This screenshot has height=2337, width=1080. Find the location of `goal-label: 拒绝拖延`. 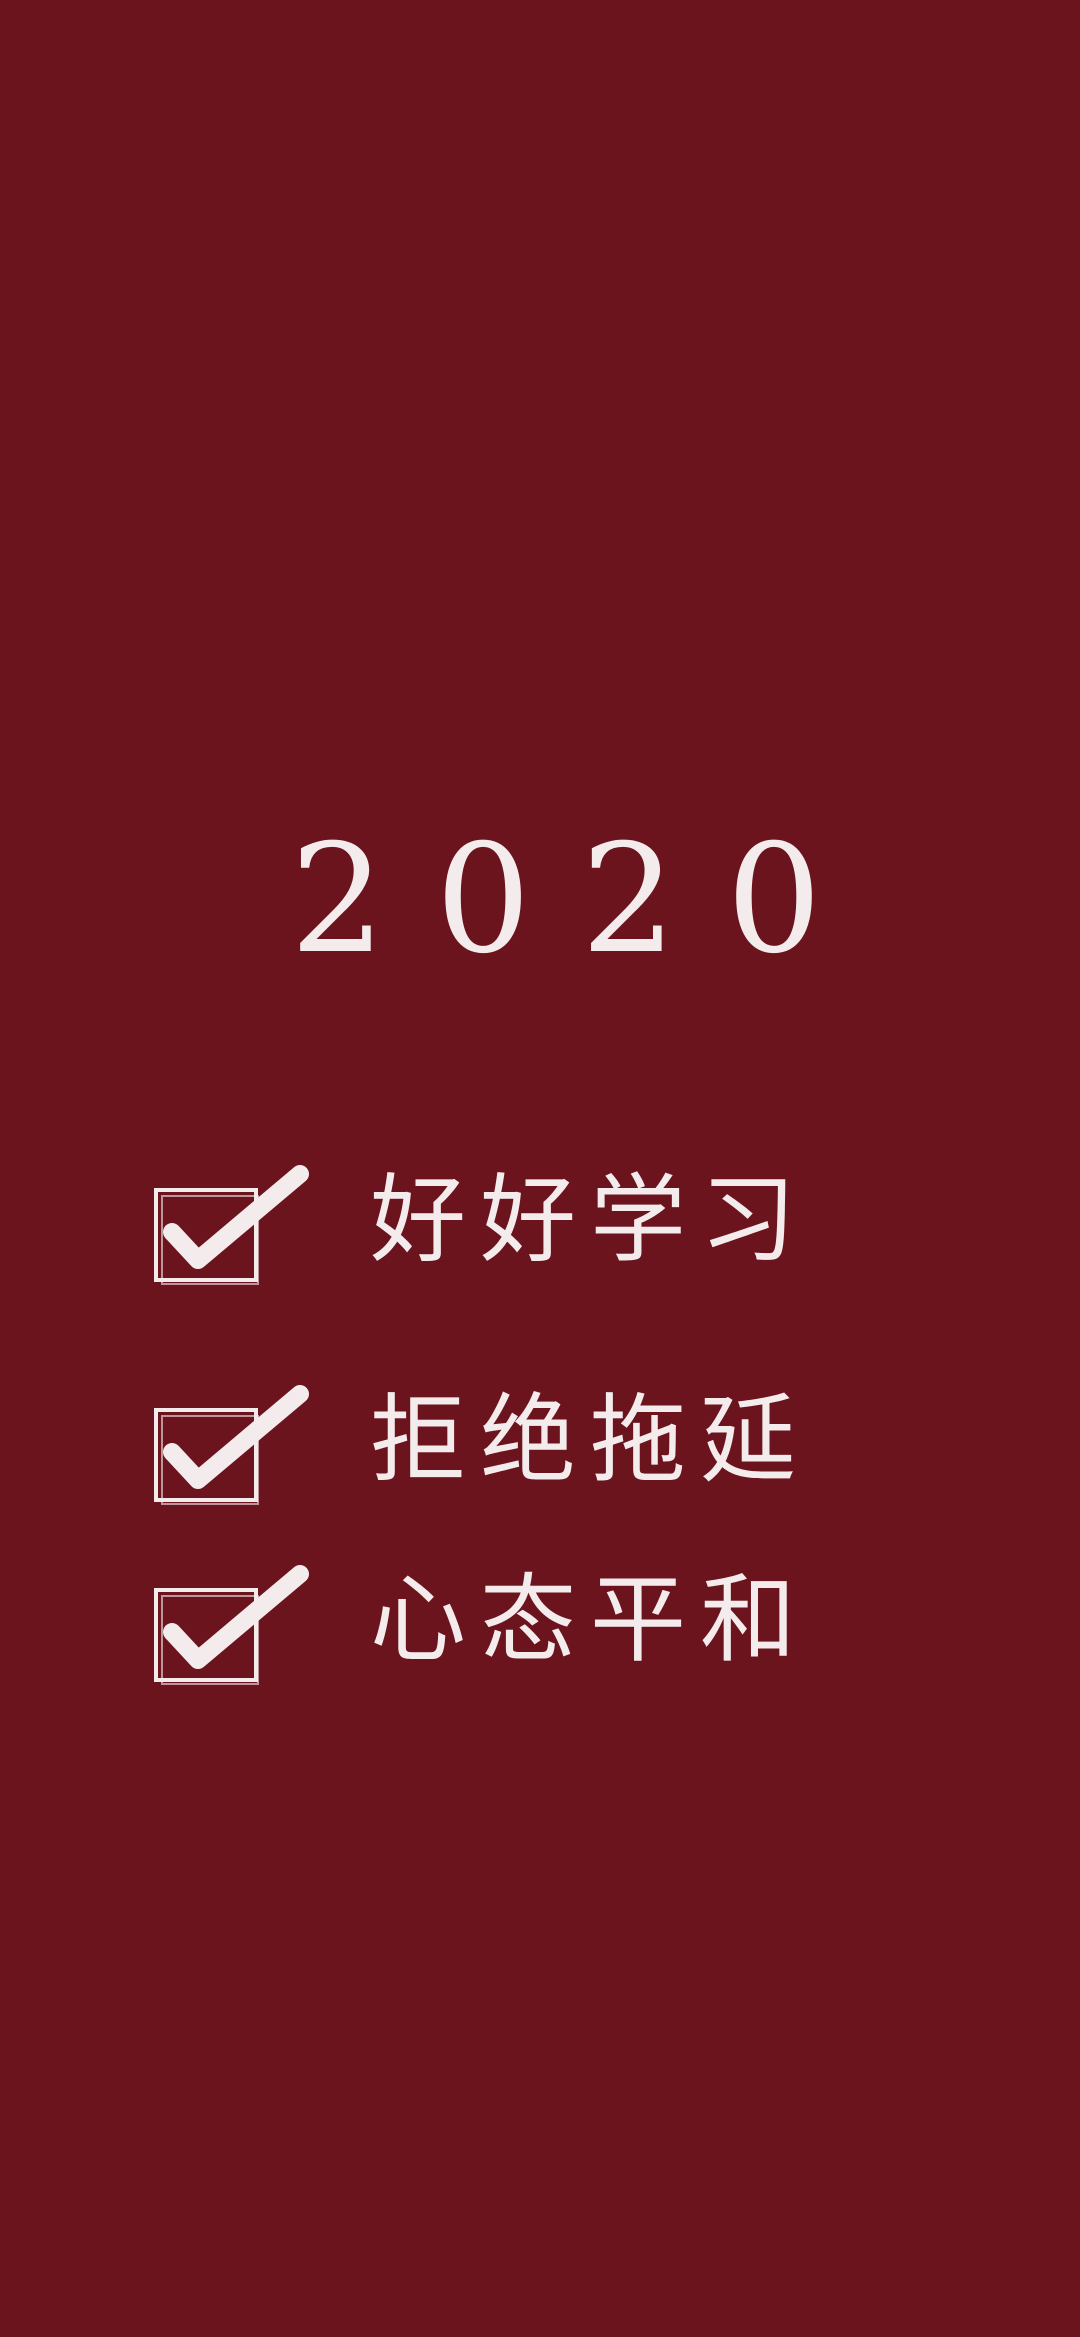

goal-label: 拒绝拖延 is located at coordinates (590, 1440).